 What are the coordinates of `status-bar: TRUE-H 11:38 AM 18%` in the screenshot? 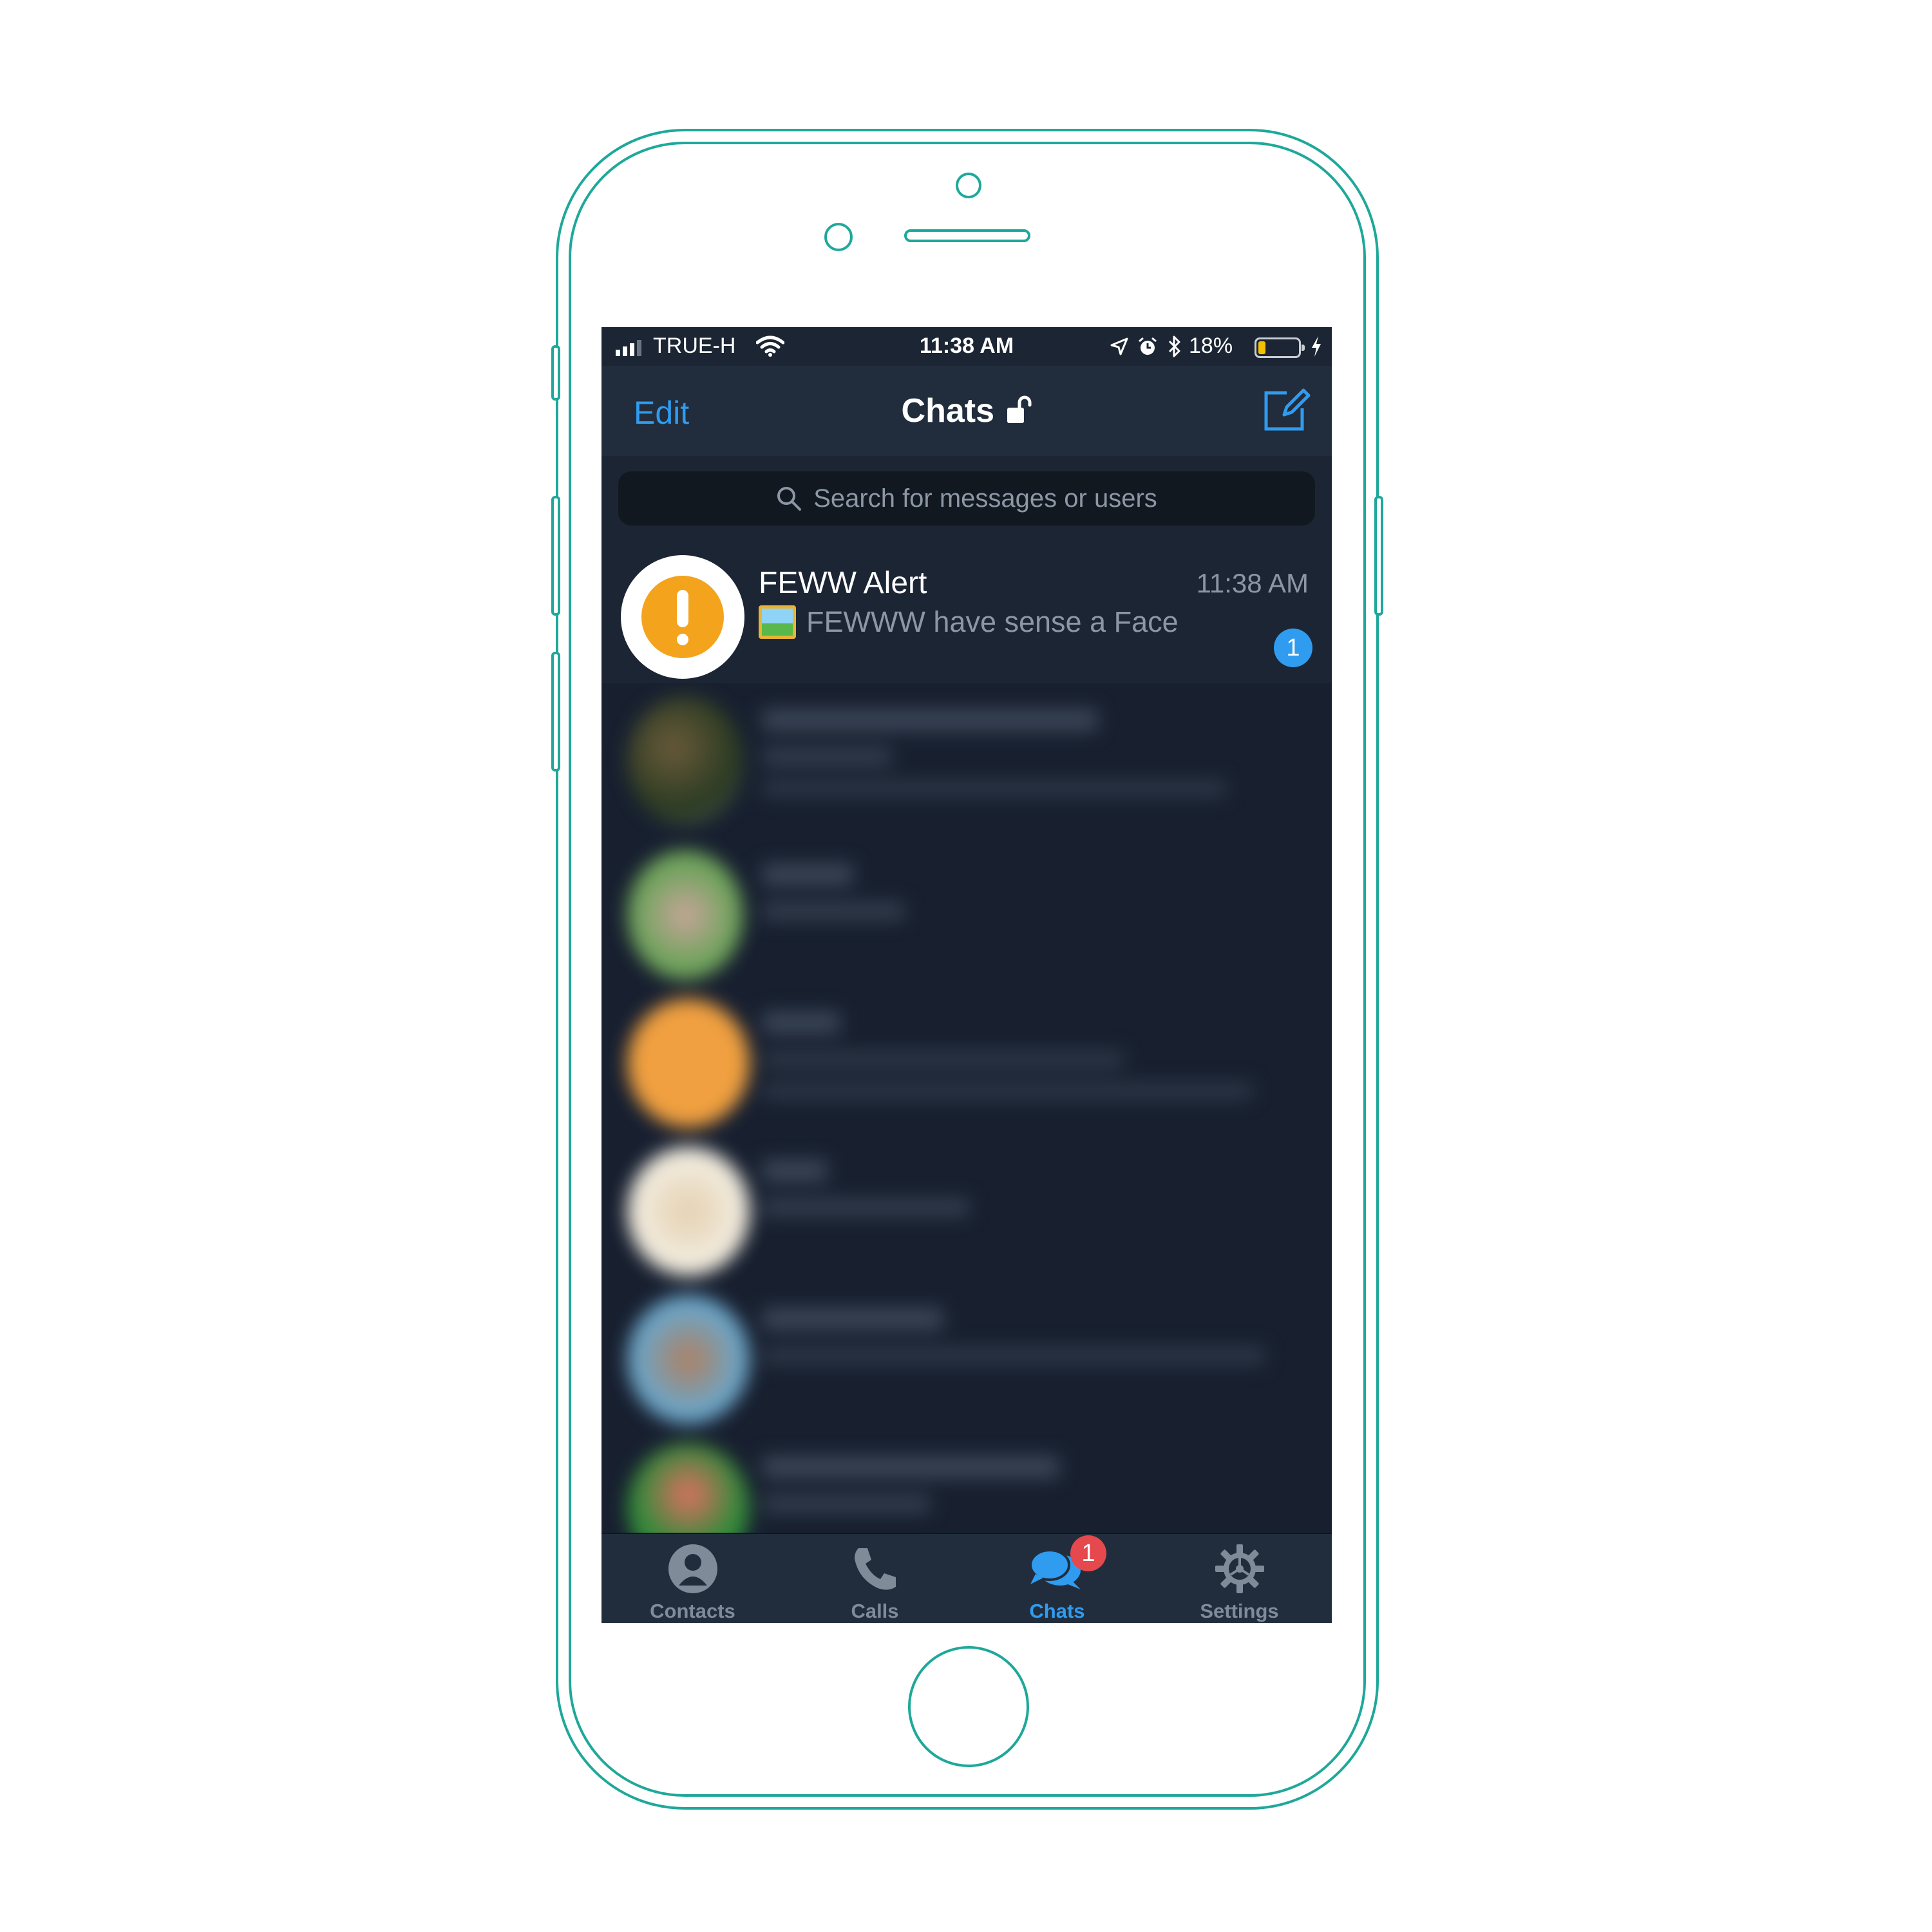 It's located at (967, 347).